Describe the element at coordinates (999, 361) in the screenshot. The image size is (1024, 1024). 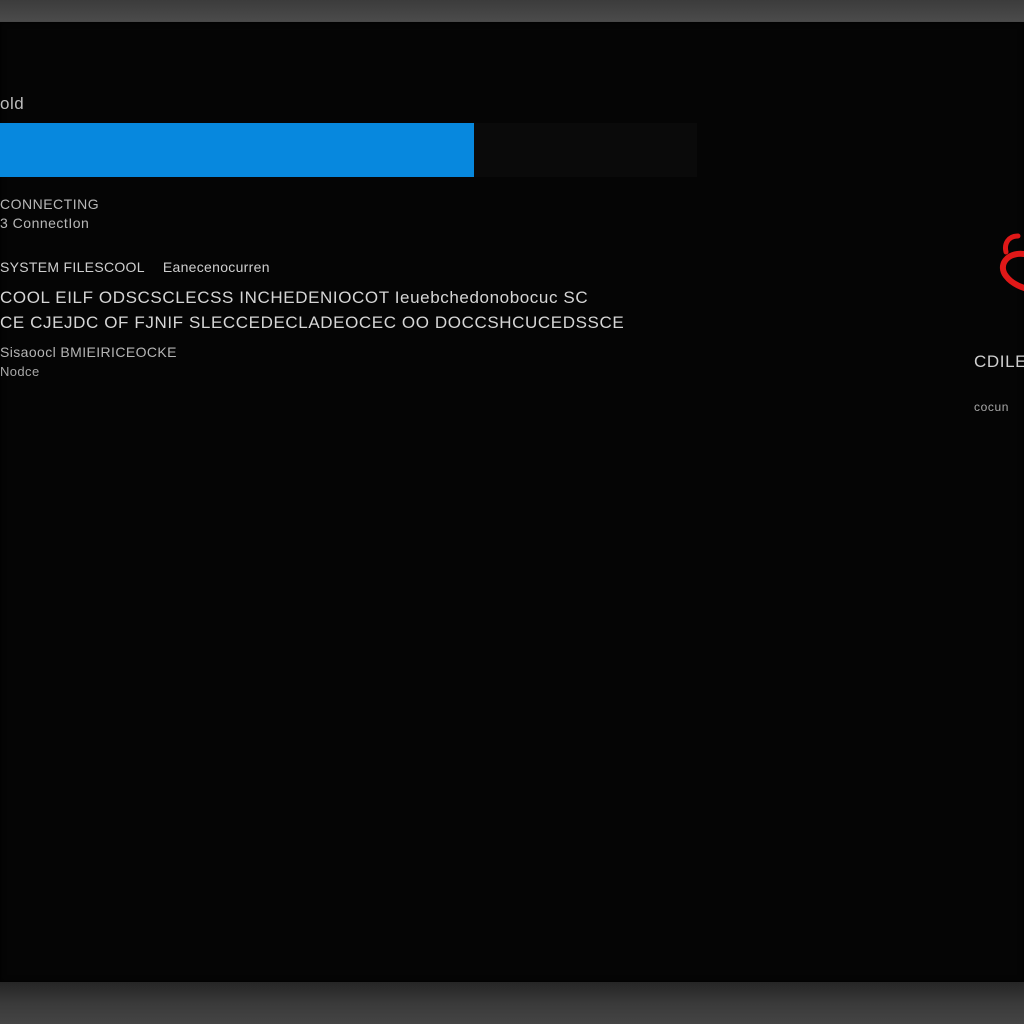
I see `side-panel-title: CDILE` at that location.